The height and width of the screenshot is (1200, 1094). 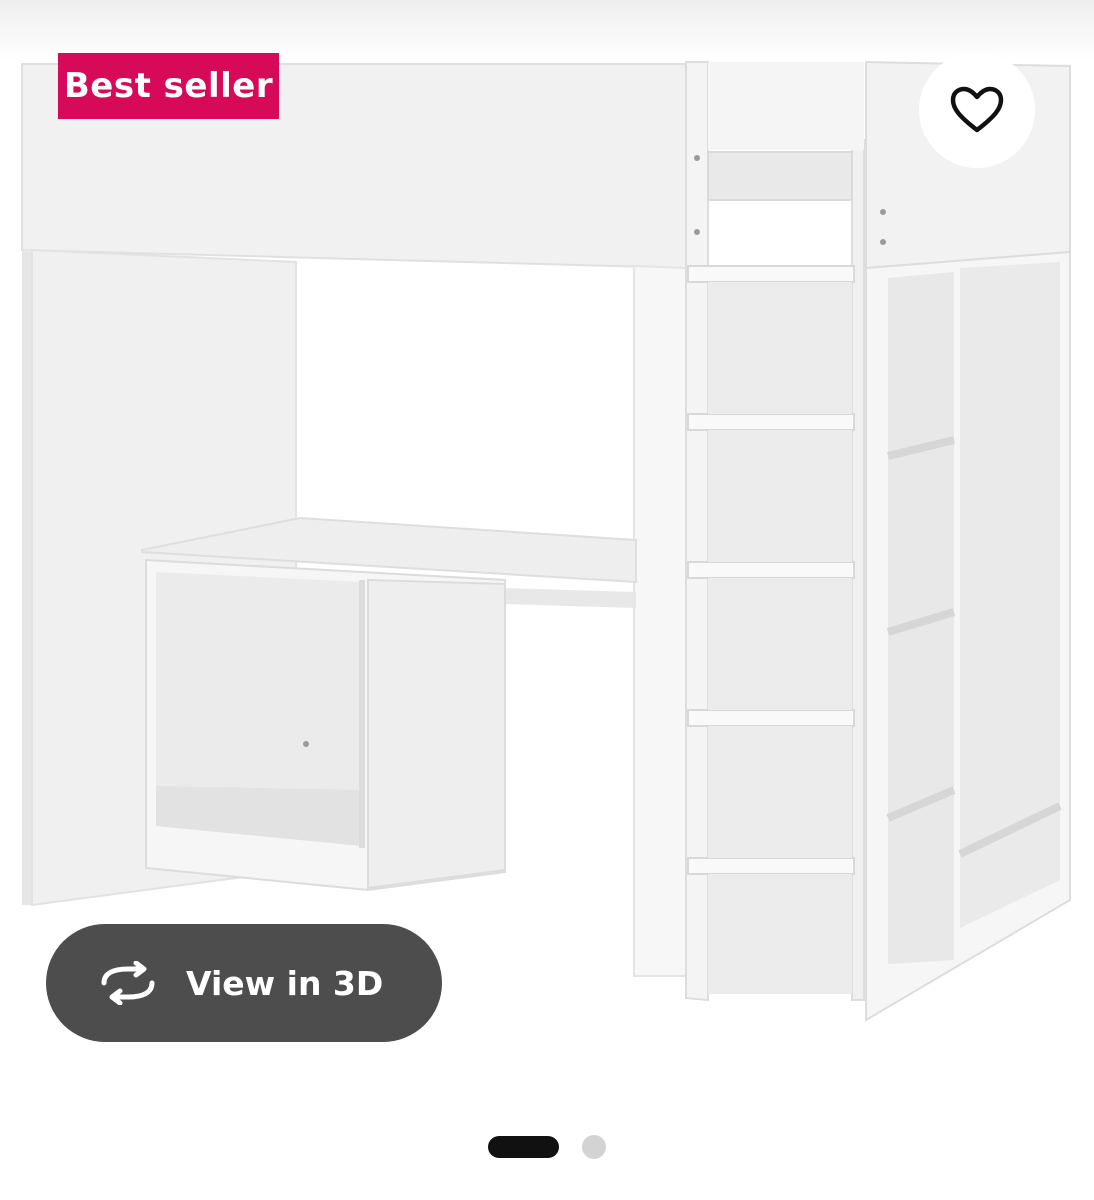 I want to click on heart-icon, so click(x=977, y=109).